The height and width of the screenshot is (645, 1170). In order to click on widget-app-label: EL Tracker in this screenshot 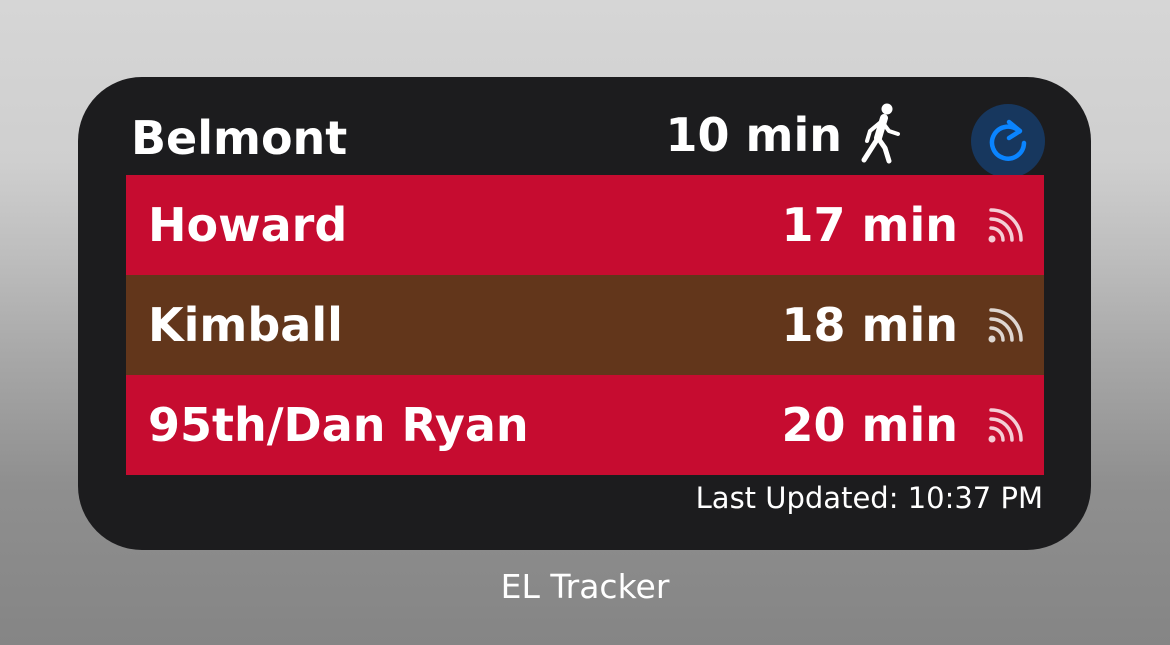, I will do `click(585, 586)`.